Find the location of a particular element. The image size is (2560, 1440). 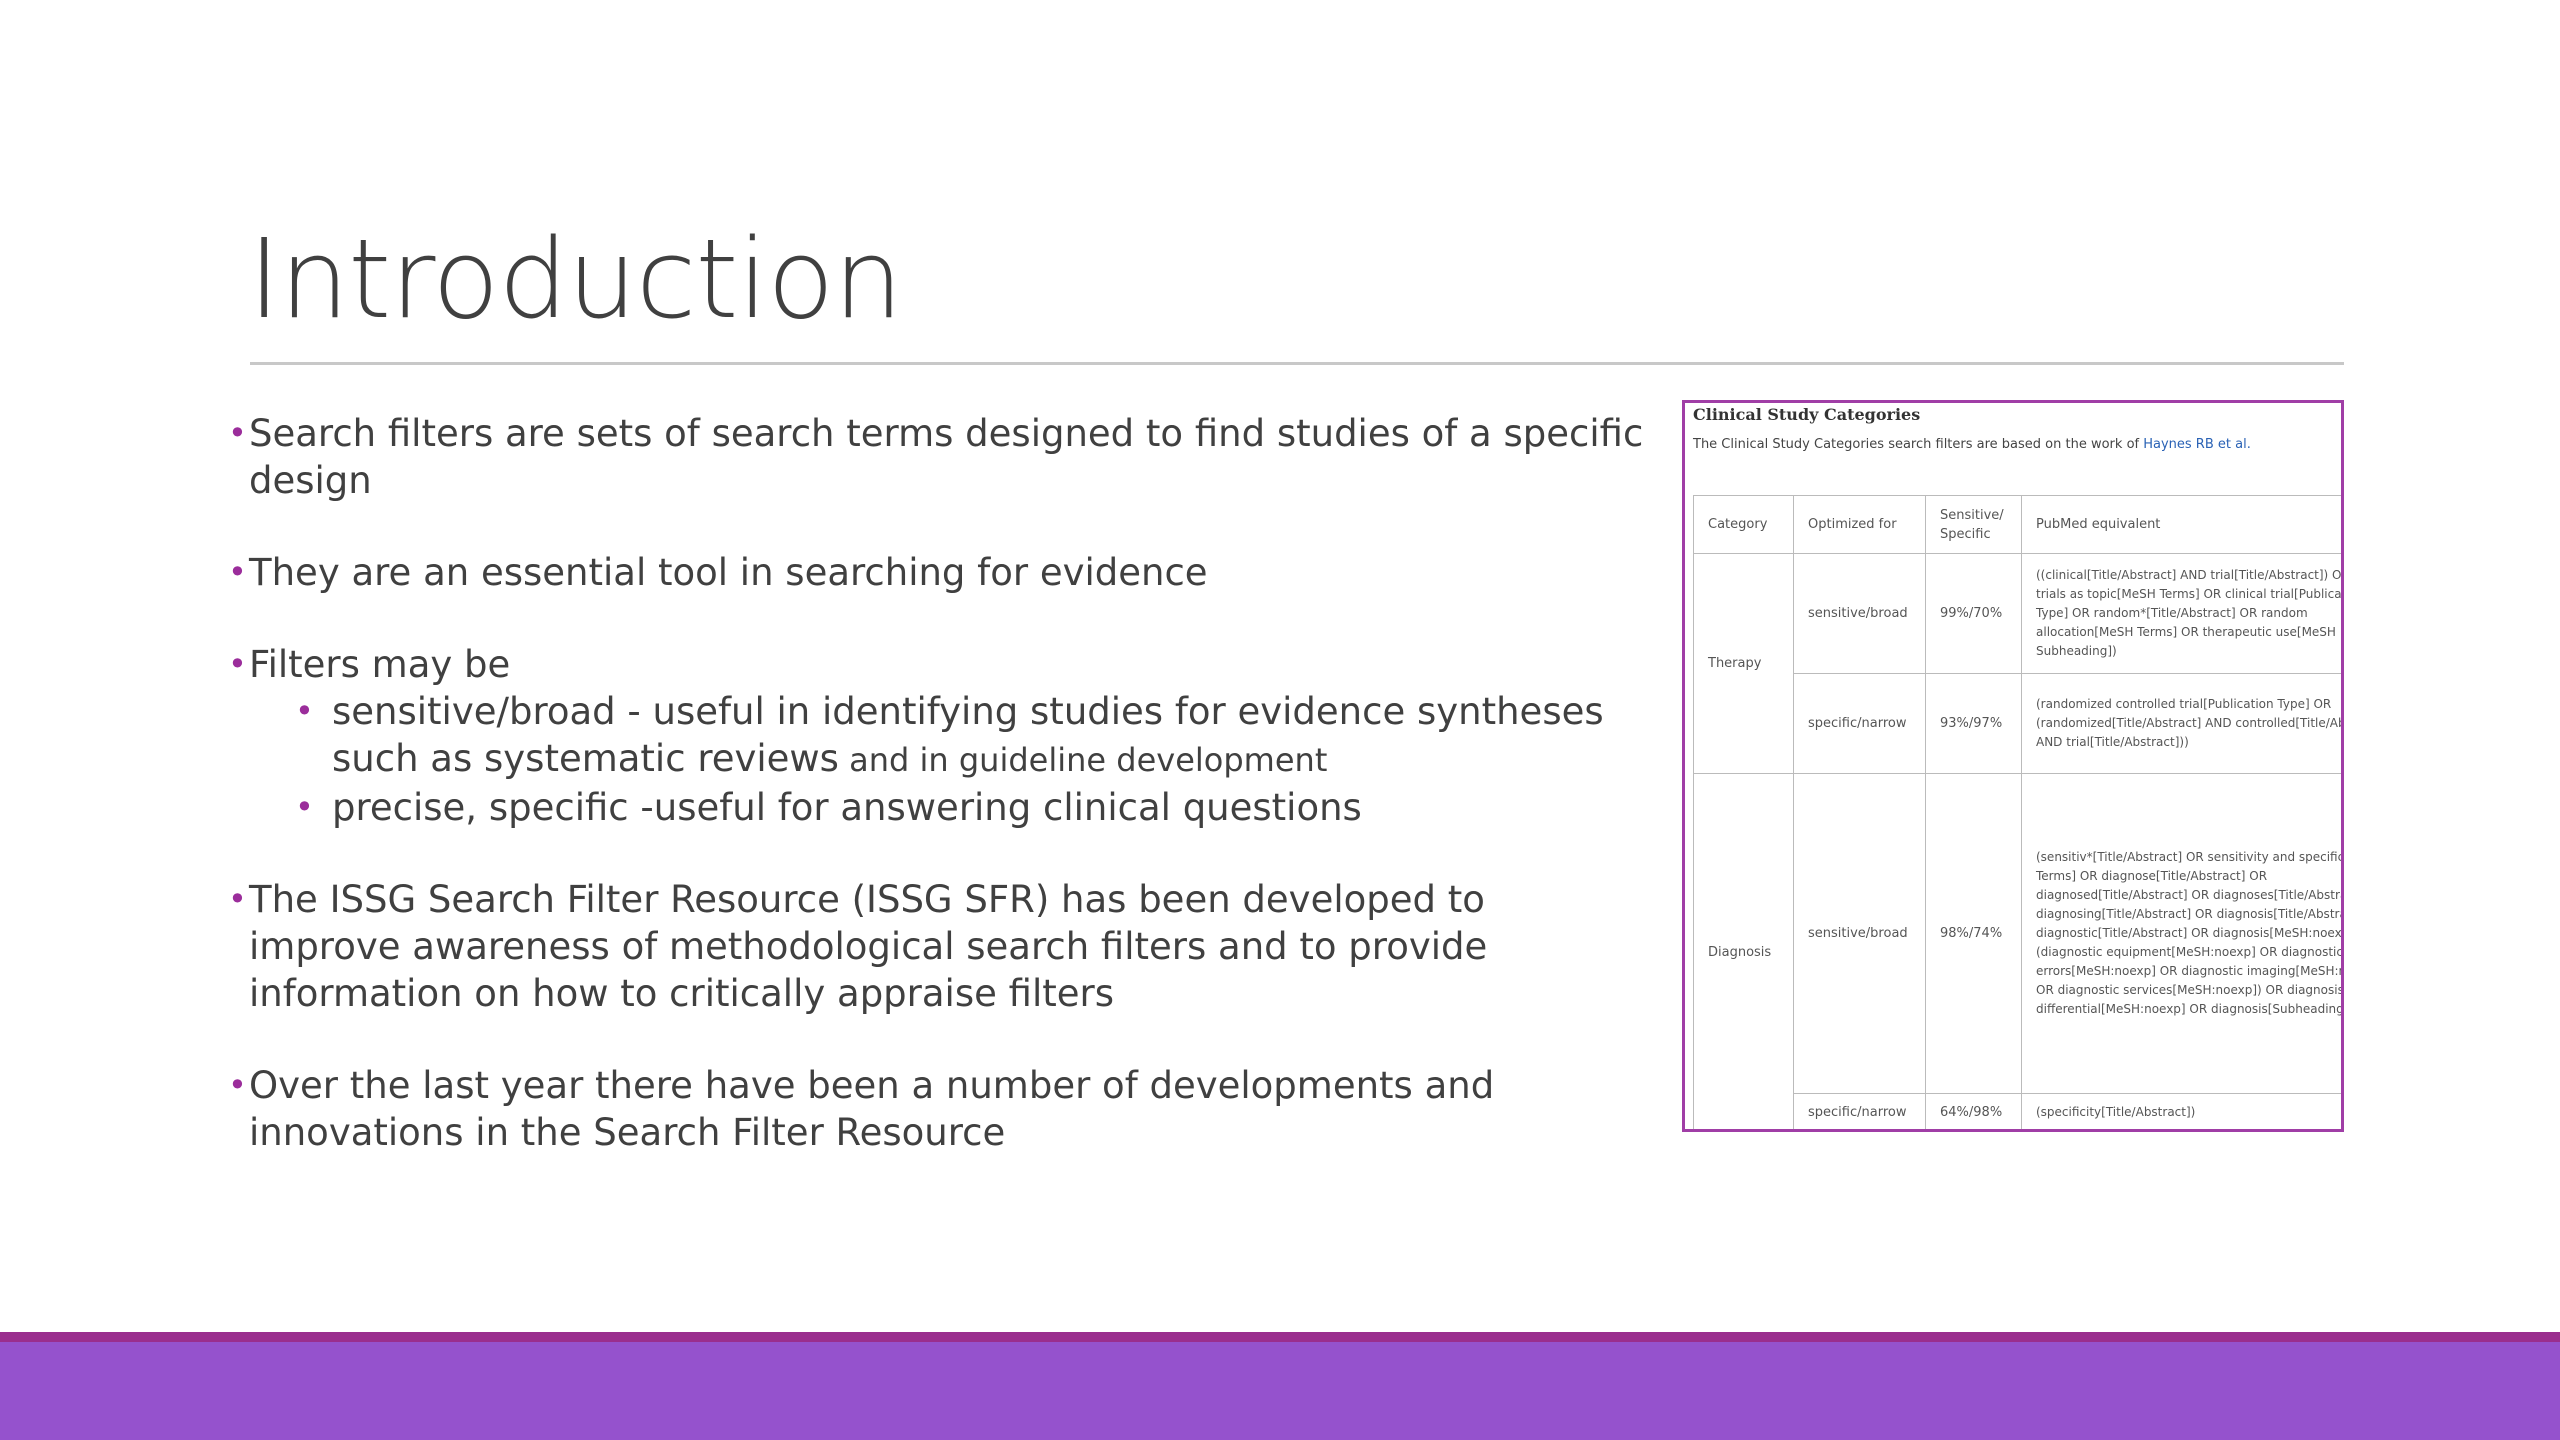

value-cell: 99%/70% is located at coordinates (1973, 613).